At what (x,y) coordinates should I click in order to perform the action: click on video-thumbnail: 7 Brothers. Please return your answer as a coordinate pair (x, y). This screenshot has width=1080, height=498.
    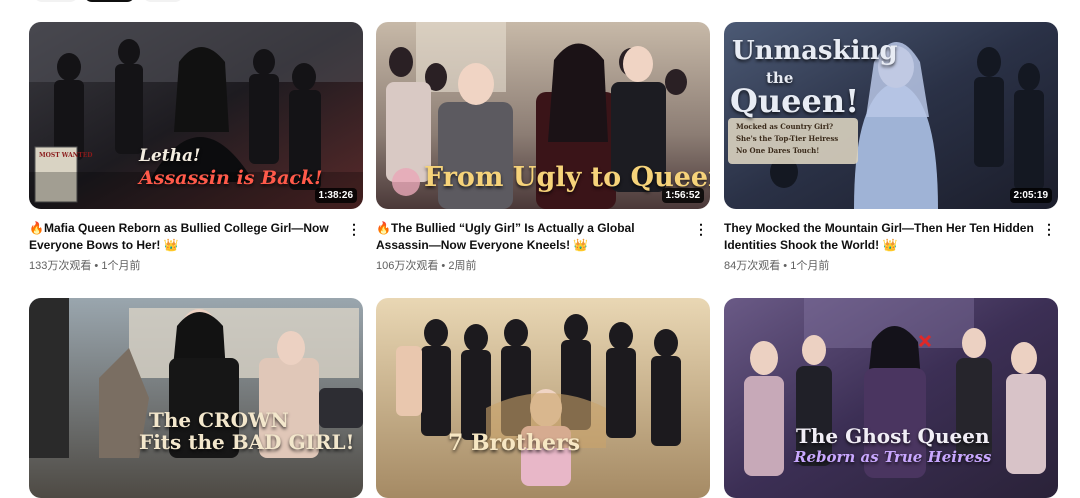
    Looking at the image, I should click on (543, 398).